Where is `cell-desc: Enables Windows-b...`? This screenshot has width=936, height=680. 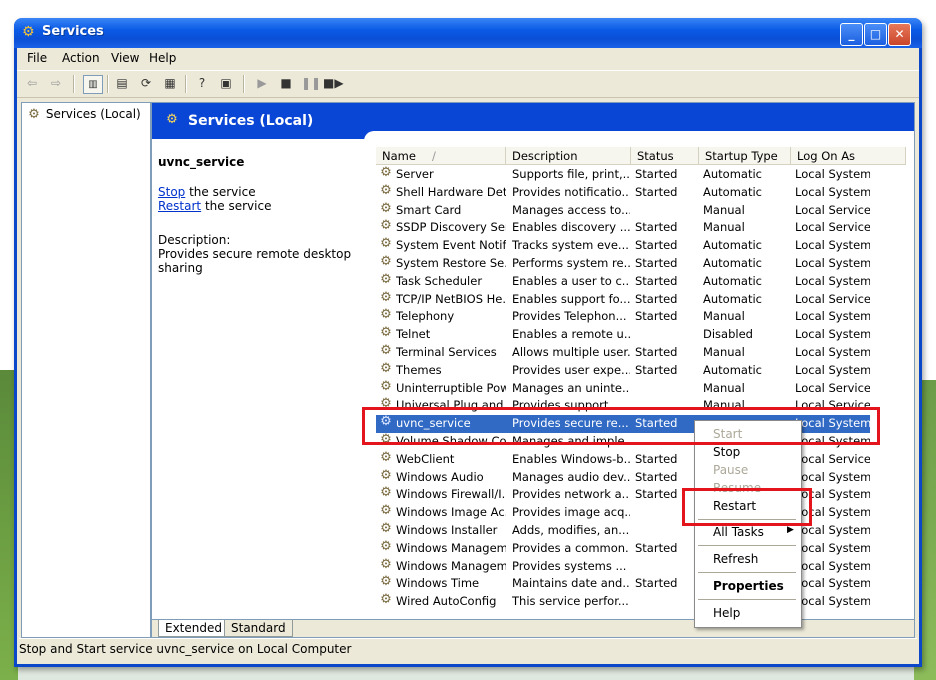 cell-desc: Enables Windows-b... is located at coordinates (571, 458).